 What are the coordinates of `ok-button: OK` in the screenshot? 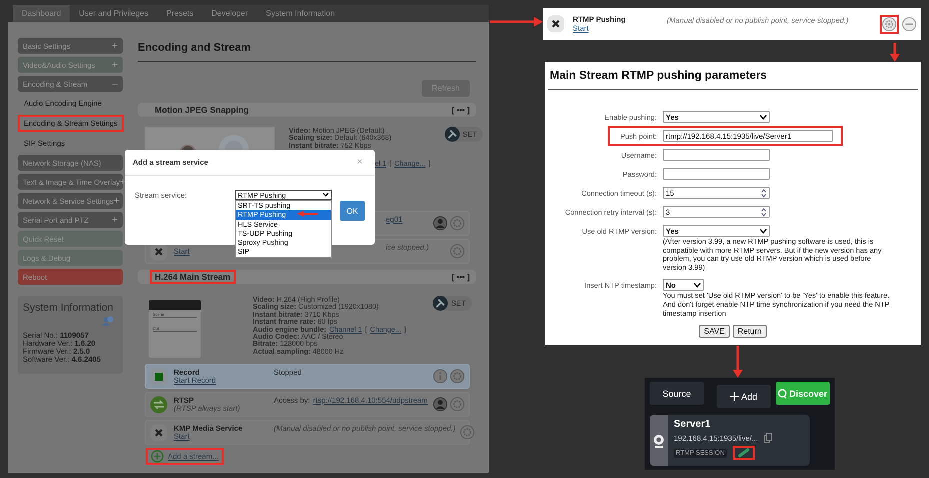 It's located at (352, 211).